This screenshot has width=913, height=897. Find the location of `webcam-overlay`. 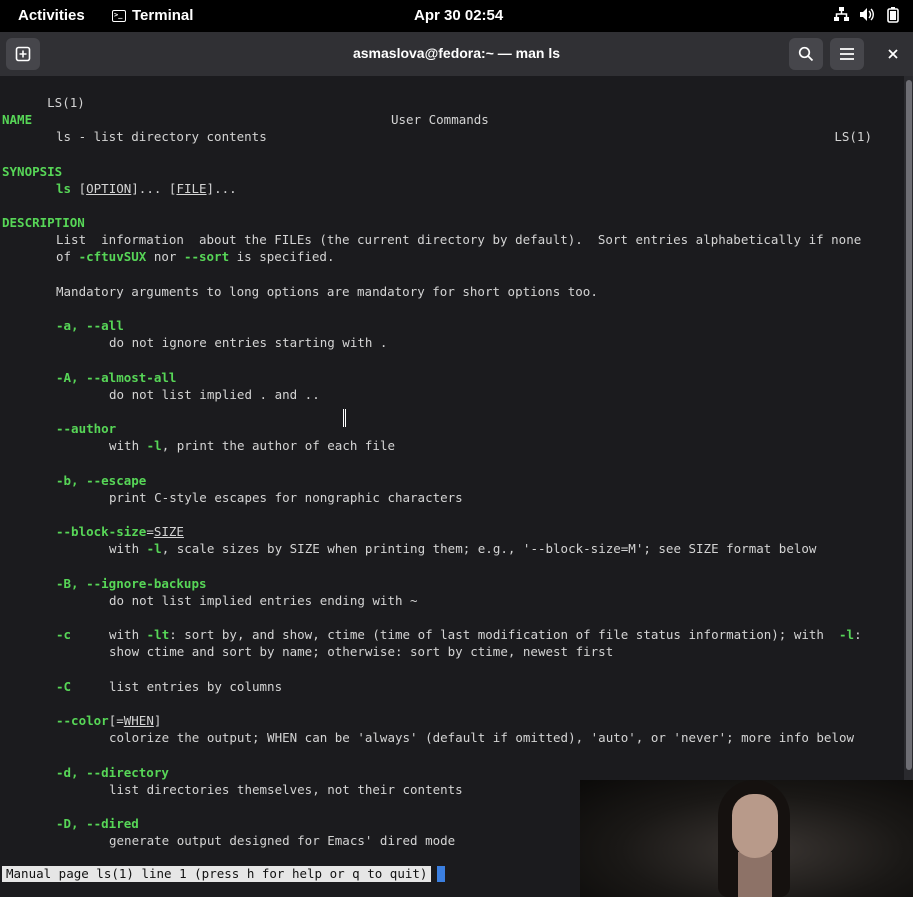

webcam-overlay is located at coordinates (746, 838).